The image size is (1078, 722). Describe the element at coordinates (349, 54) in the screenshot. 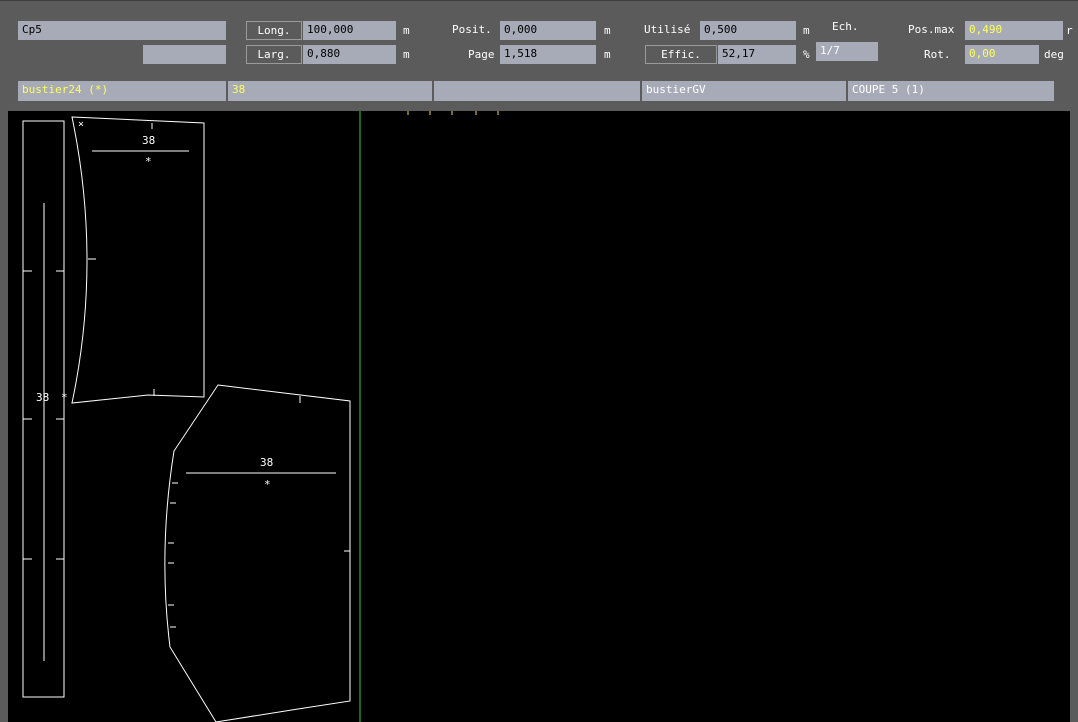

I see `larg-field: 0,880` at that location.